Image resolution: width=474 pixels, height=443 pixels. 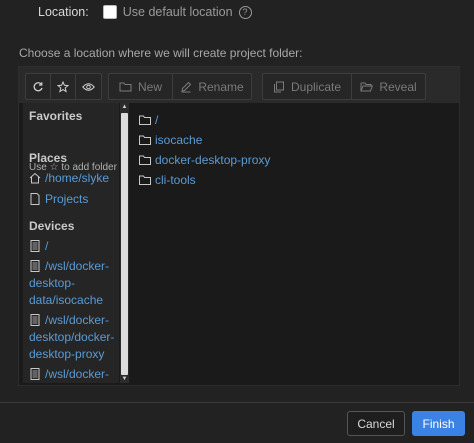 I want to click on folder-item-docker-desktop-proxy: docker-desktop-proxy, so click(x=204, y=160).